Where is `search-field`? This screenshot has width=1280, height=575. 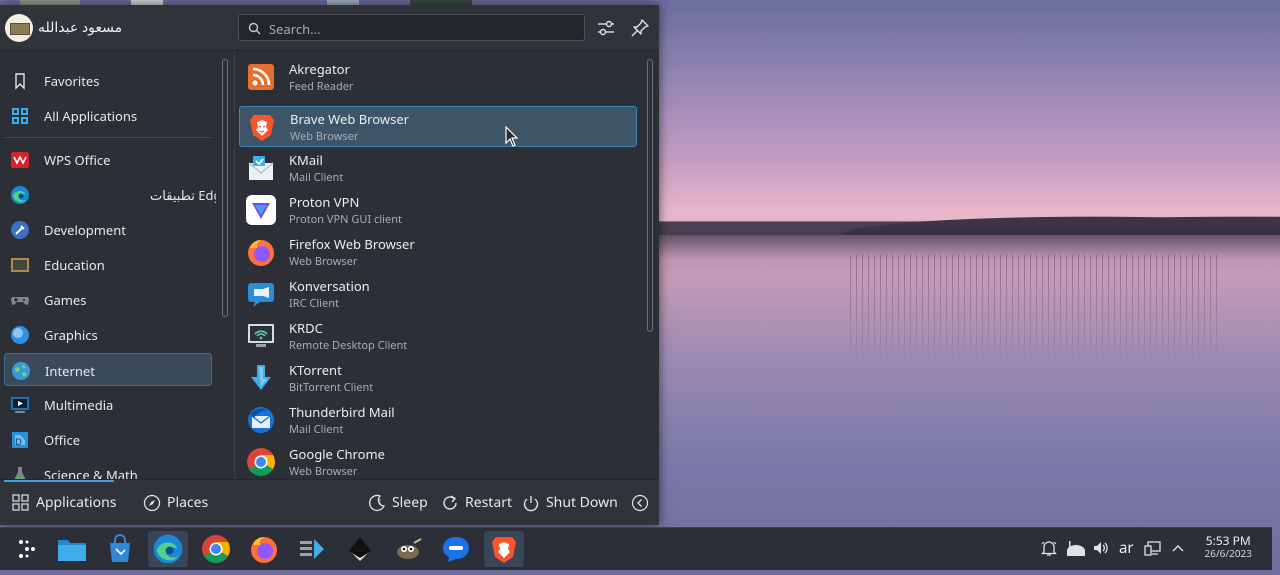
search-field is located at coordinates (411, 27).